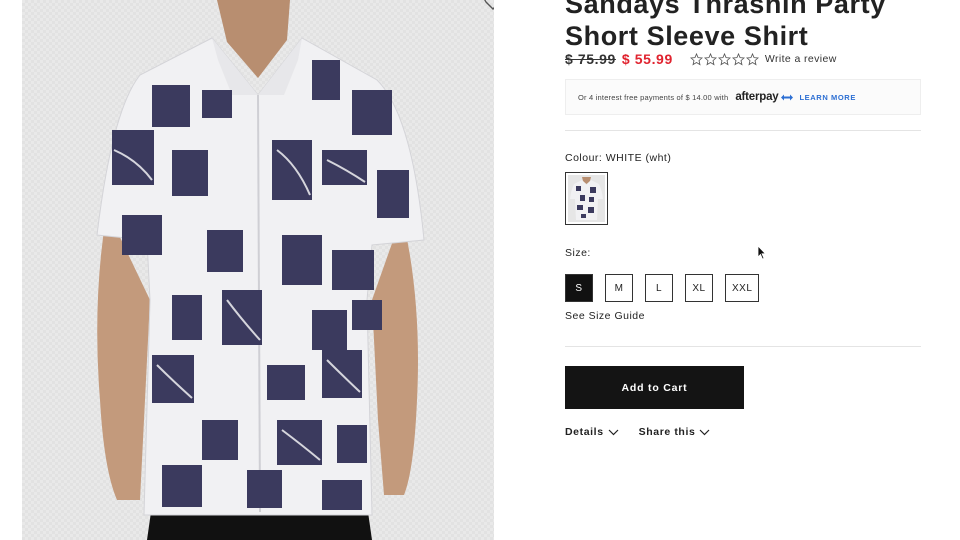 The image size is (960, 540). I want to click on sale-price: $ 55.99, so click(647, 59).